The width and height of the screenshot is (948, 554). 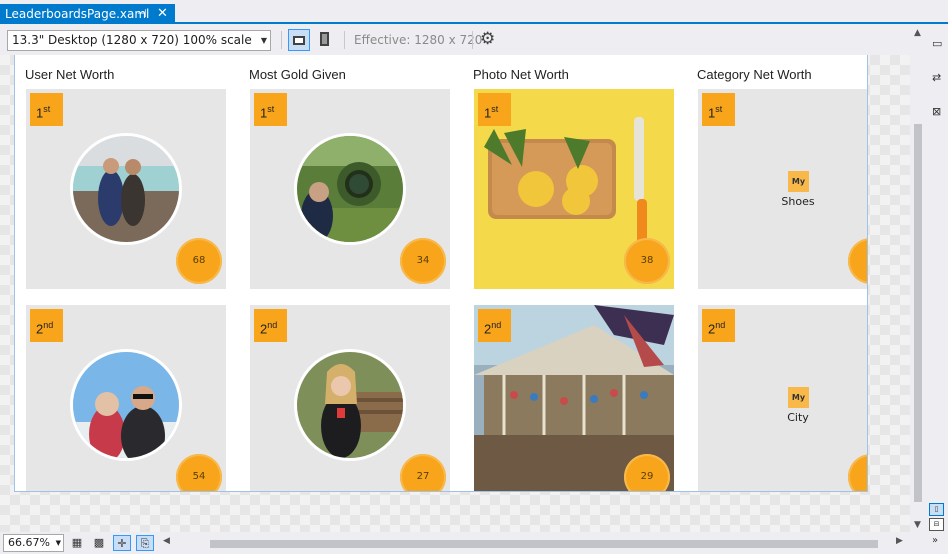 What do you see at coordinates (574, 398) in the screenshot?
I see `leaderboard-tile: 2nd 29` at bounding box center [574, 398].